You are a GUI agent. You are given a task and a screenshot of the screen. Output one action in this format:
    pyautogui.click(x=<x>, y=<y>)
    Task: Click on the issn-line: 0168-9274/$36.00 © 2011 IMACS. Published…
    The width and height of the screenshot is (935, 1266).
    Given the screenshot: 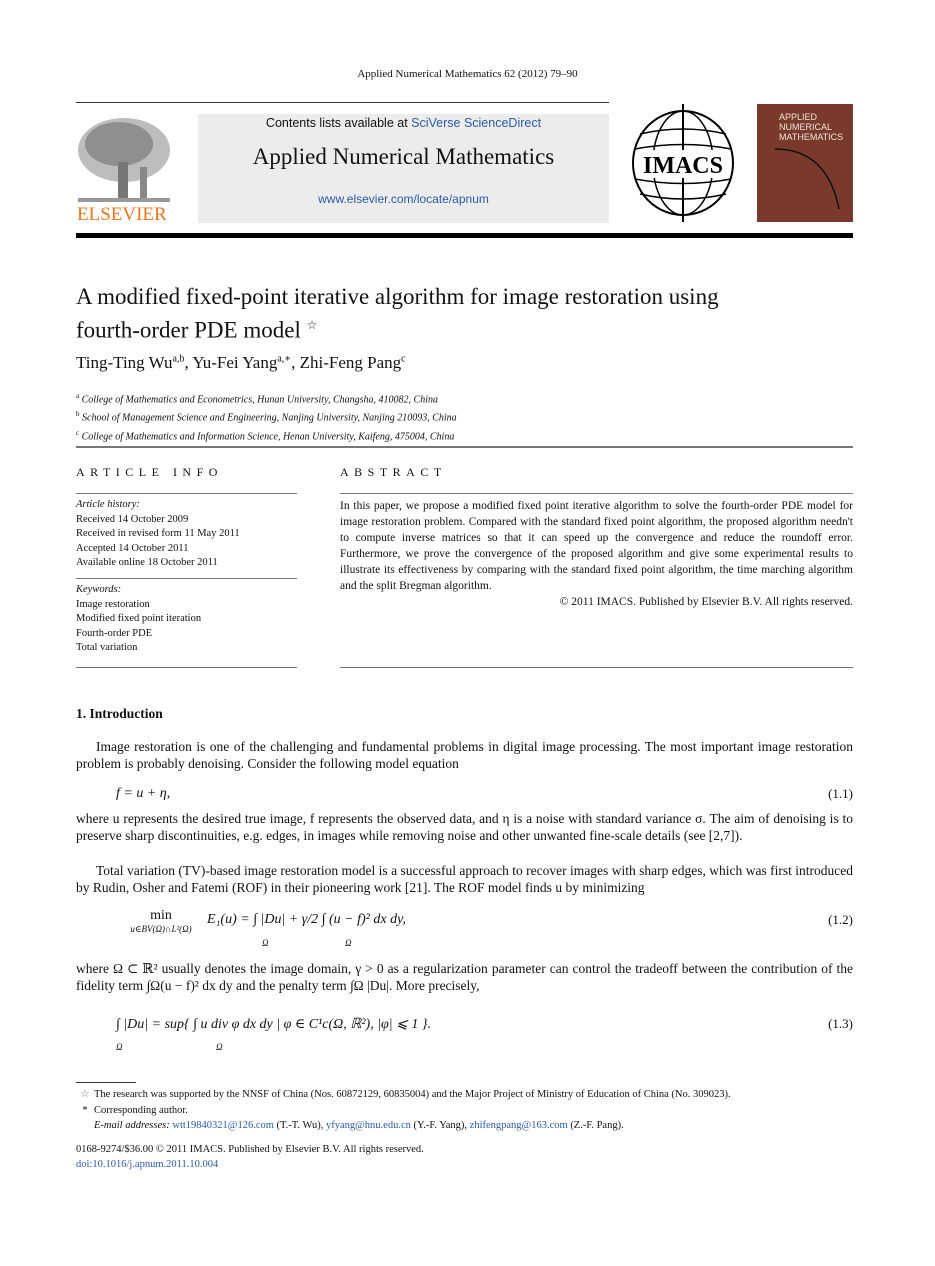 What is the action you would take?
    pyautogui.click(x=250, y=1149)
    